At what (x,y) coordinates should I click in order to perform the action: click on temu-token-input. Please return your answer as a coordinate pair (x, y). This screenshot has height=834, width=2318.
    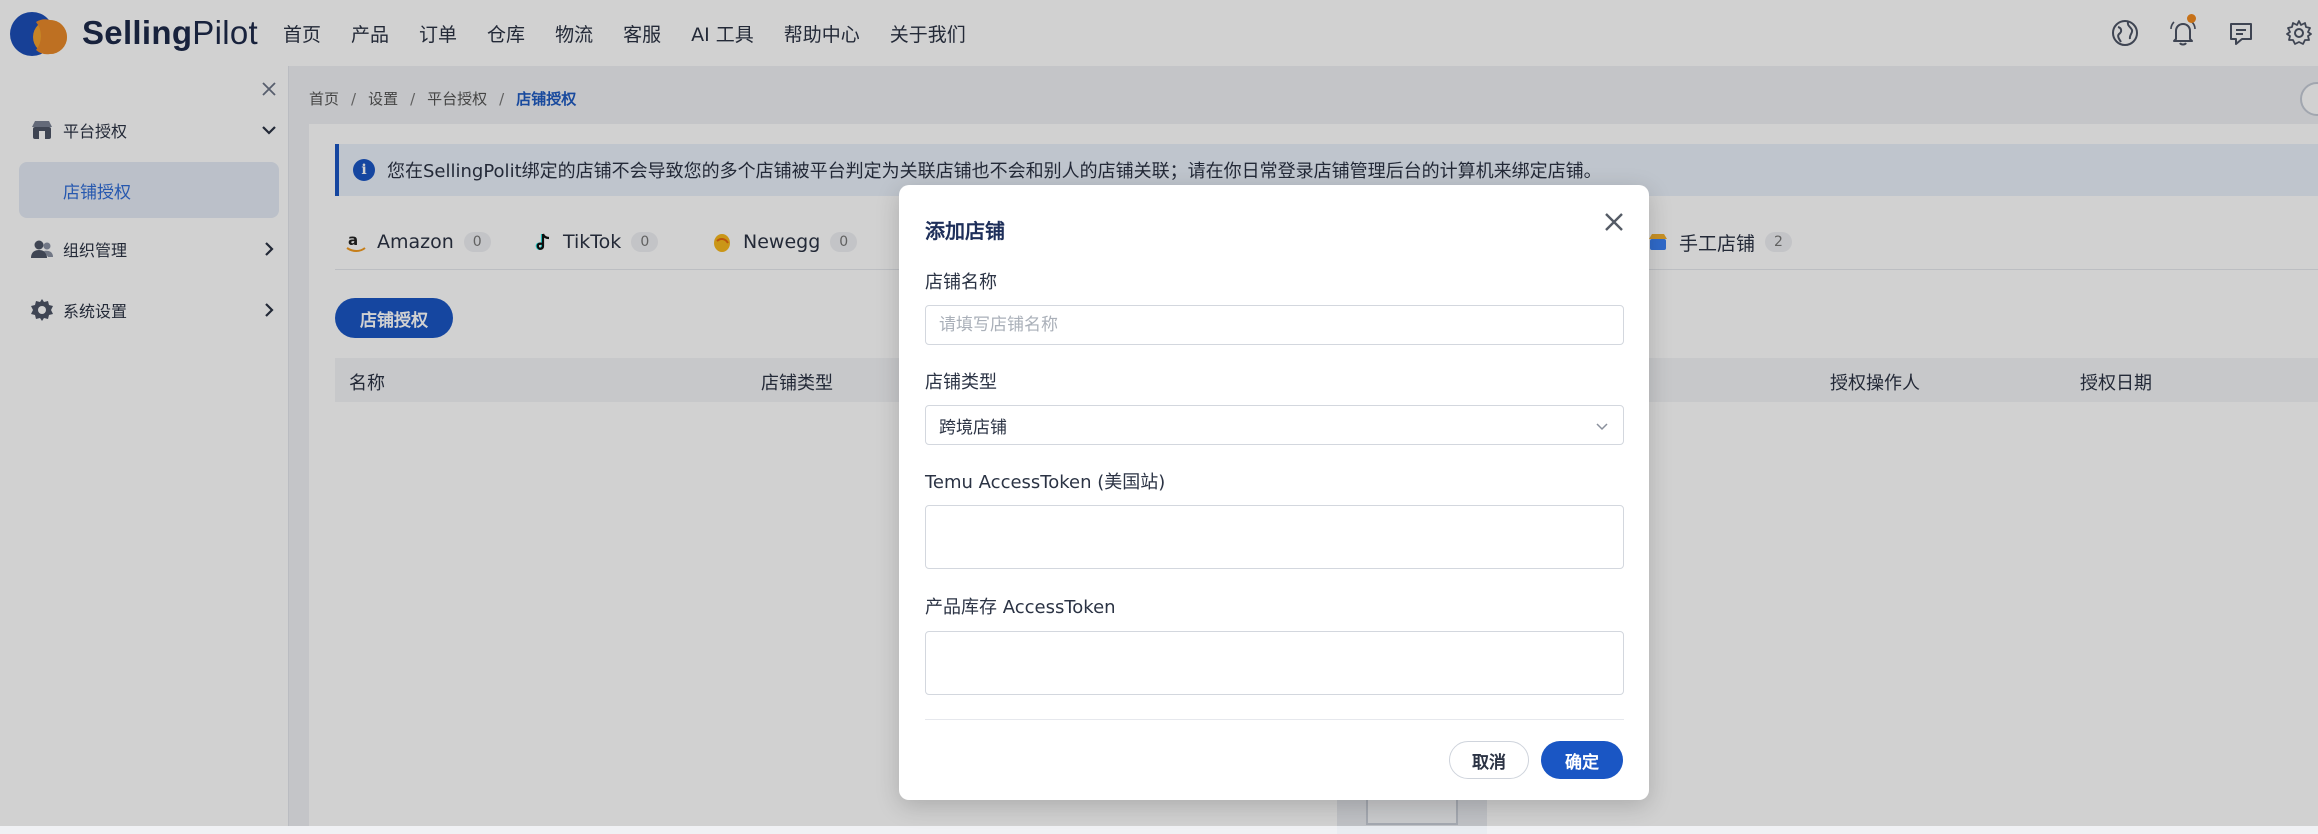
    Looking at the image, I should click on (1274, 537).